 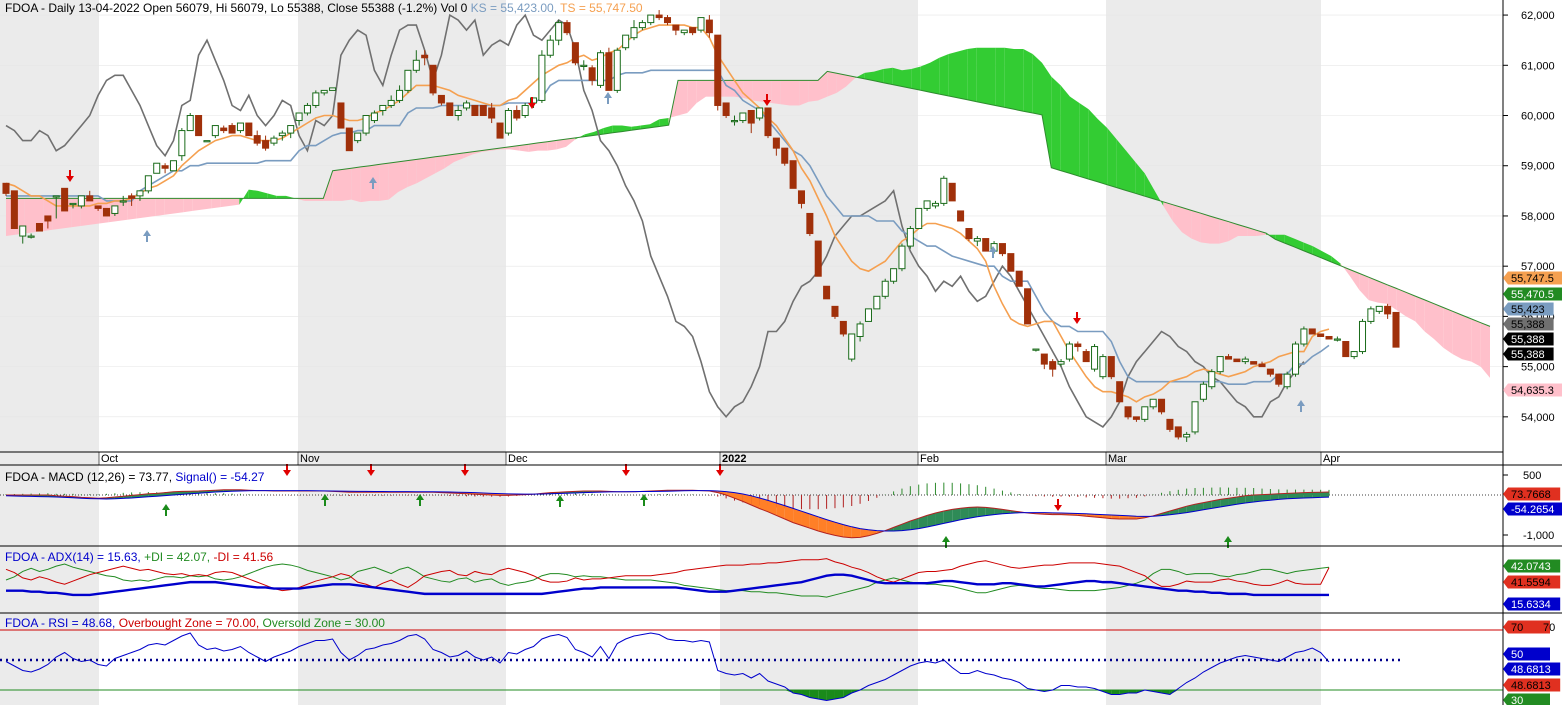 I want to click on adx-tag: 42.0743, so click(x=1532, y=566).